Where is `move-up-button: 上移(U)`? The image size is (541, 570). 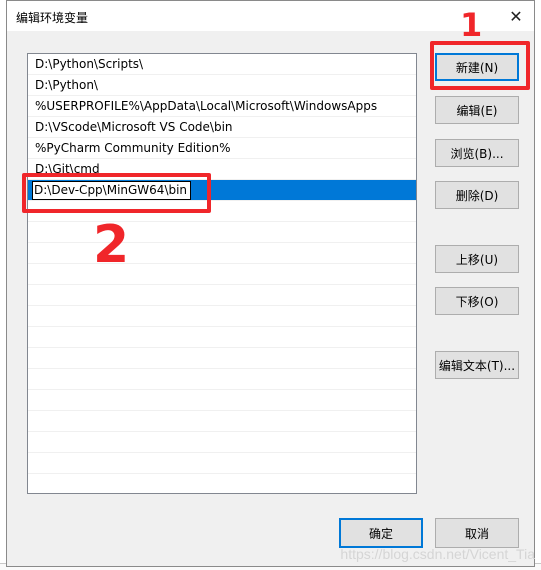 move-up-button: 上移(U) is located at coordinates (477, 259).